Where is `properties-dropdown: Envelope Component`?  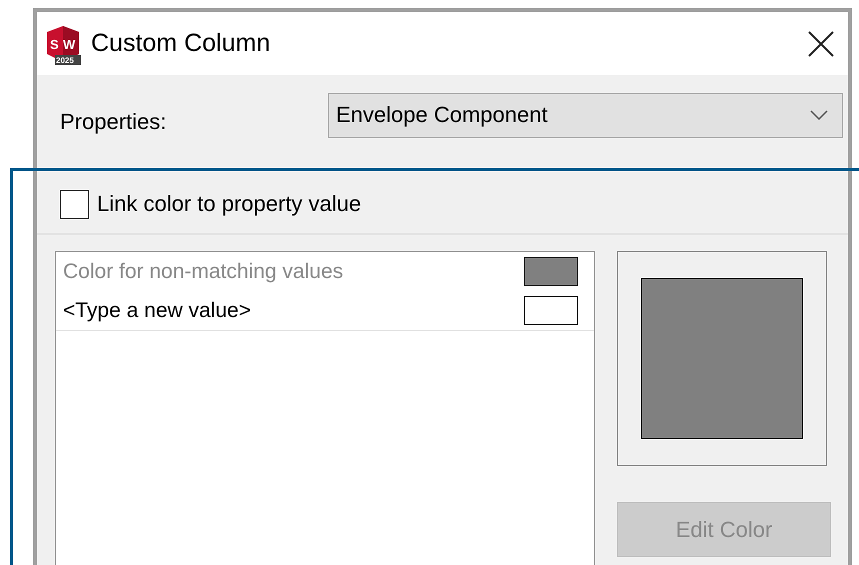
properties-dropdown: Envelope Component is located at coordinates (585, 115).